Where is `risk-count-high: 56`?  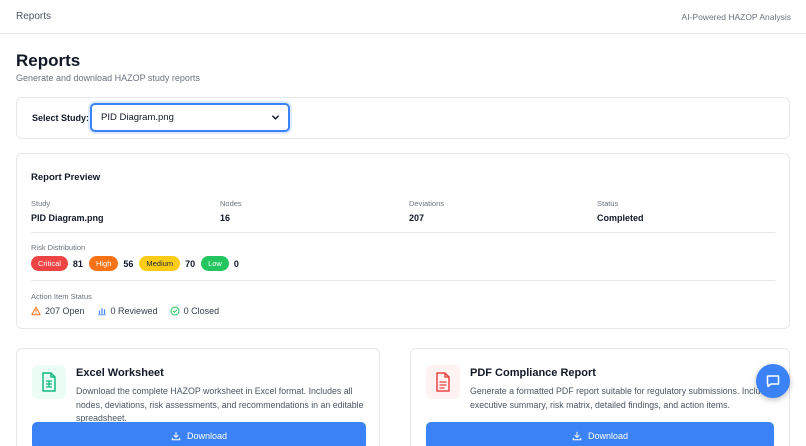 risk-count-high: 56 is located at coordinates (128, 263).